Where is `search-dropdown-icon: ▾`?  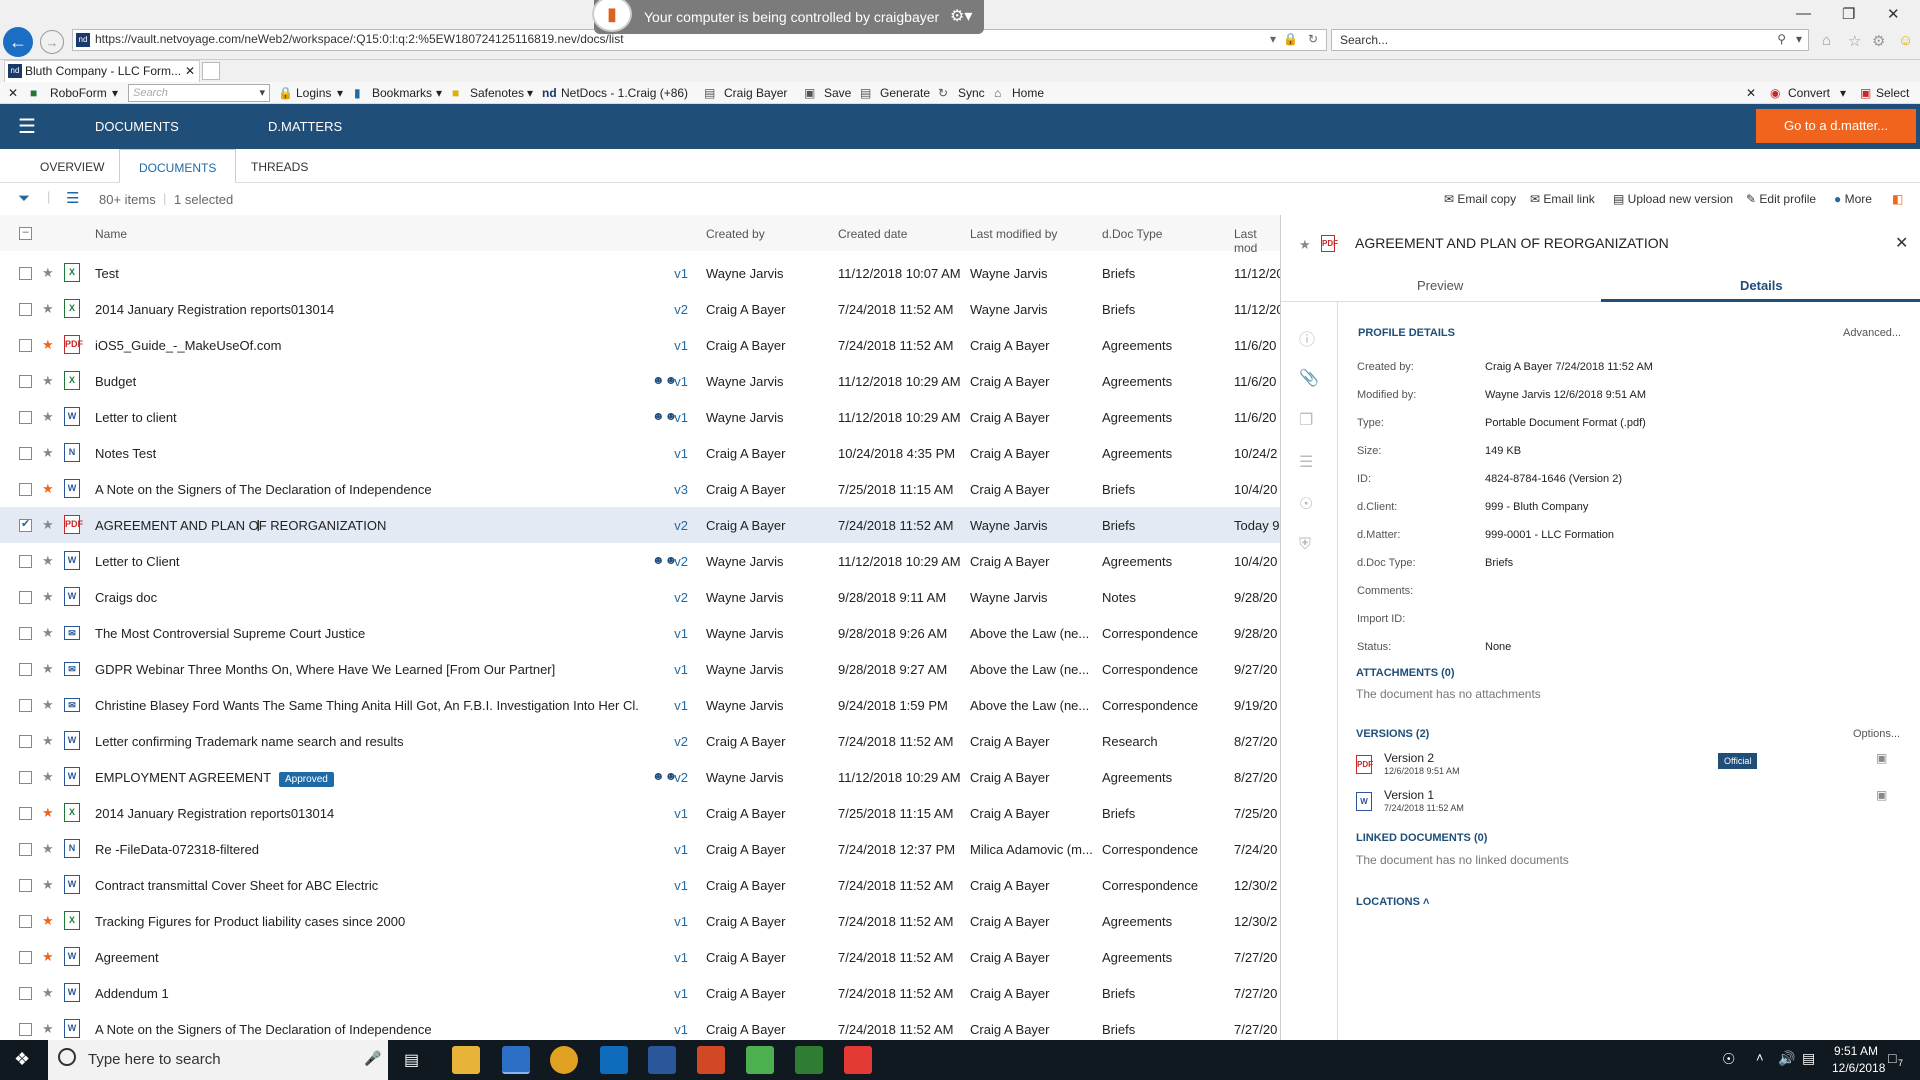
search-dropdown-icon: ▾ is located at coordinates (1799, 39).